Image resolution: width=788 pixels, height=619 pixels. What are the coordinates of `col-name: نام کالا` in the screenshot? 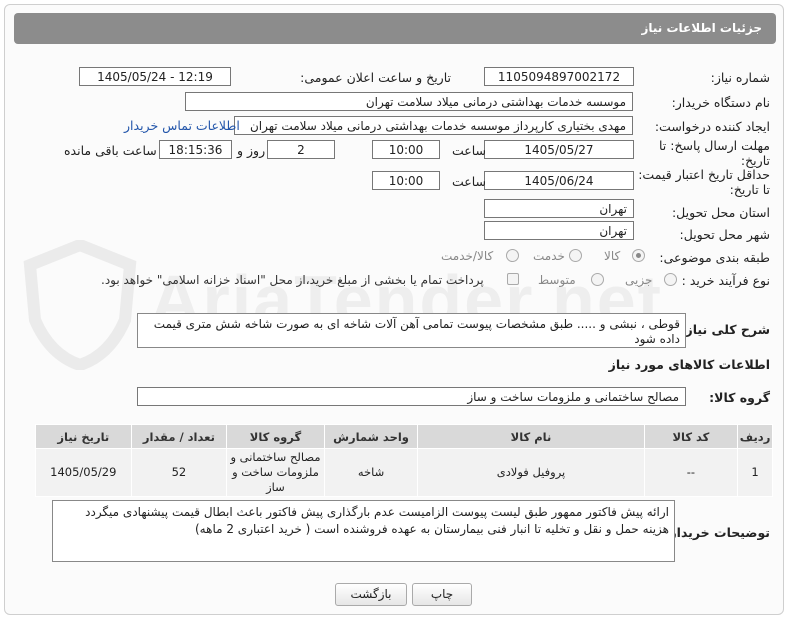 It's located at (531, 436).